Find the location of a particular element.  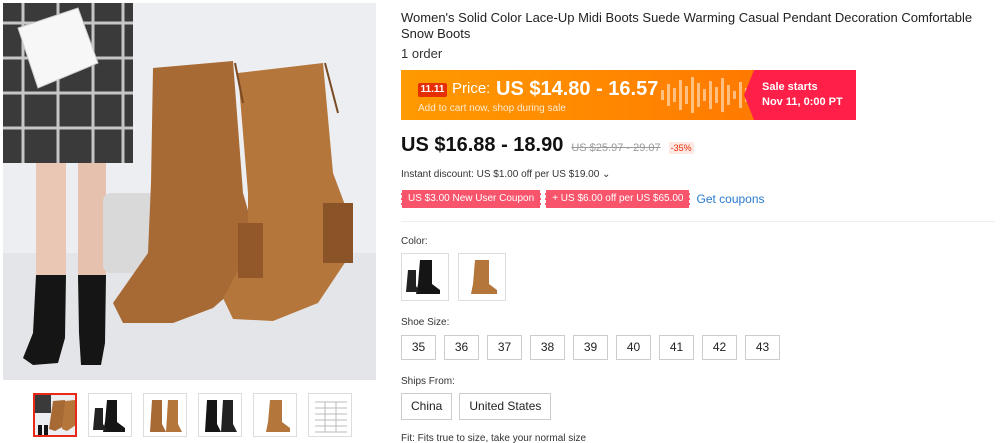

decorative-bars-icon is located at coordinates (704, 95).